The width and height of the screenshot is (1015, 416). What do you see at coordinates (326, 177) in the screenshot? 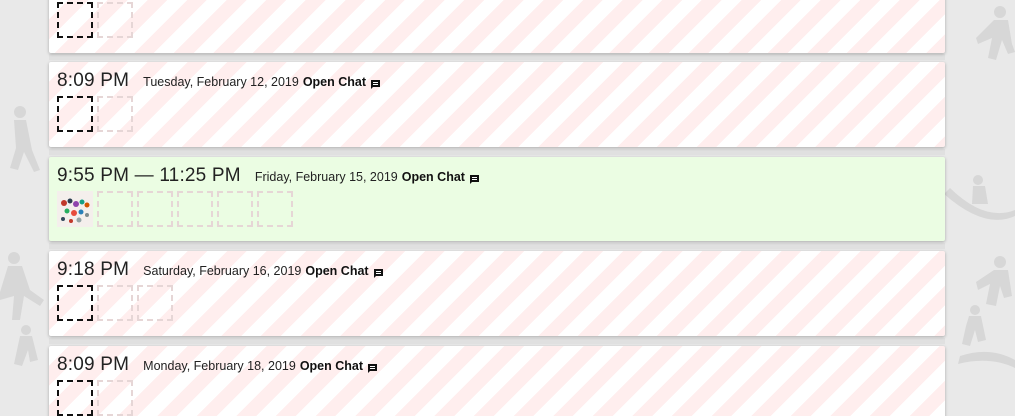
I see `event-date: Friday, February 15, 2019` at bounding box center [326, 177].